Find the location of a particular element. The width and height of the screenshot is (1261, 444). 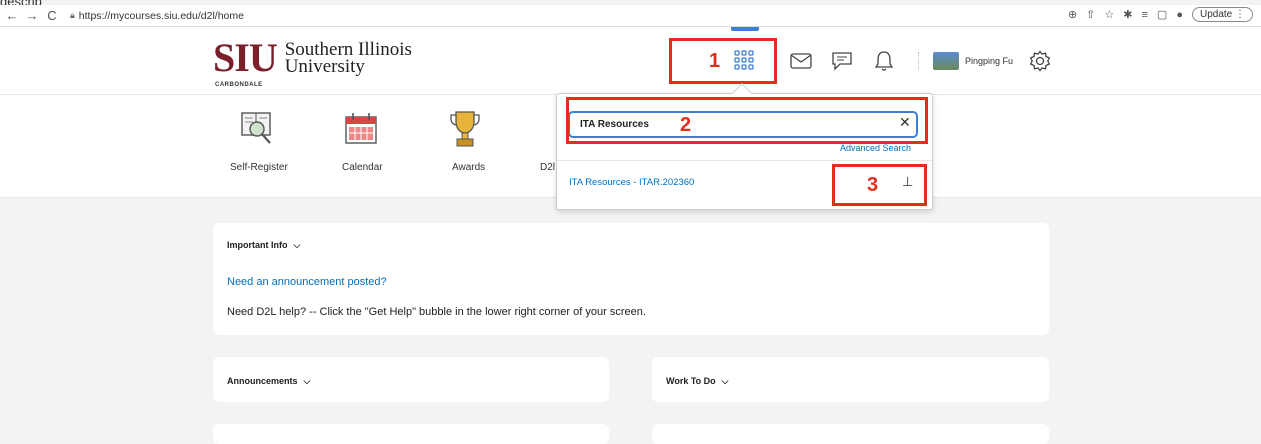

reload-icon: C is located at coordinates (52, 15).